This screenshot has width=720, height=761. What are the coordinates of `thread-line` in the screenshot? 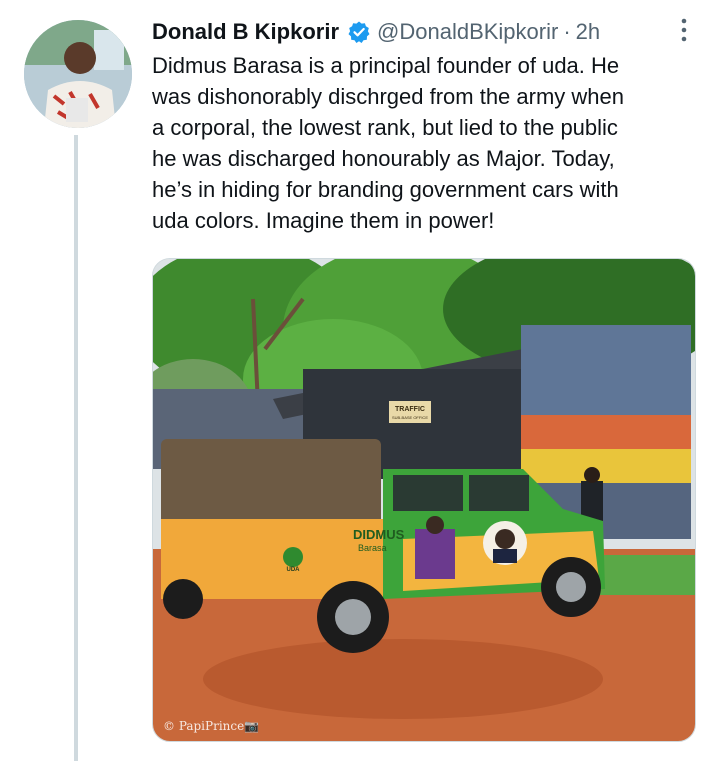 It's located at (76, 448).